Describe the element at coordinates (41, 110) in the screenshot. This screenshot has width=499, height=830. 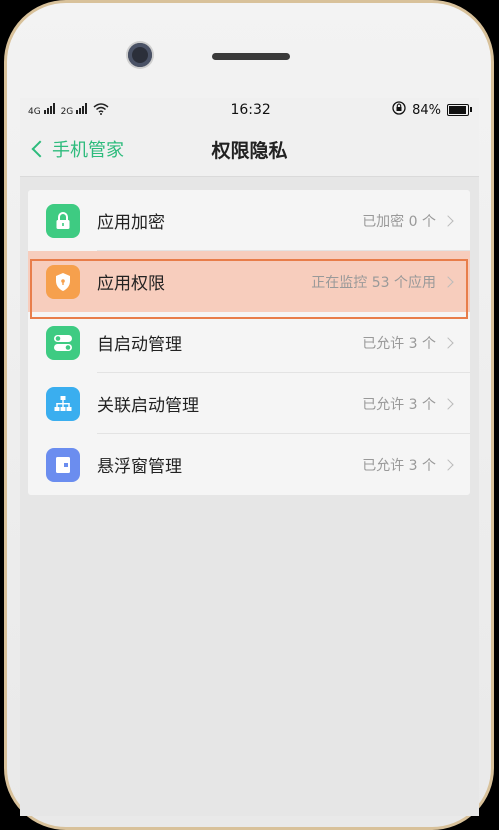
I see `signal-4g: 4G` at that location.